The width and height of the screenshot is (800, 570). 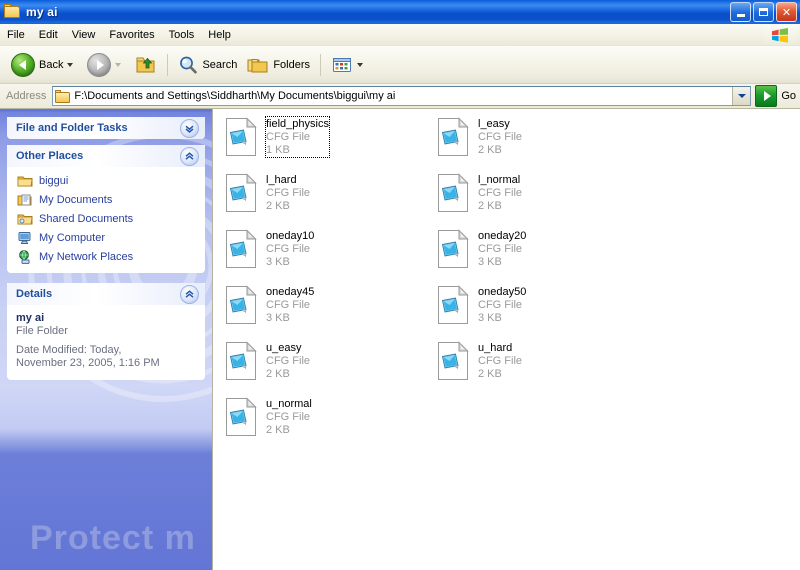 I want to click on minimize-button, so click(x=740, y=12).